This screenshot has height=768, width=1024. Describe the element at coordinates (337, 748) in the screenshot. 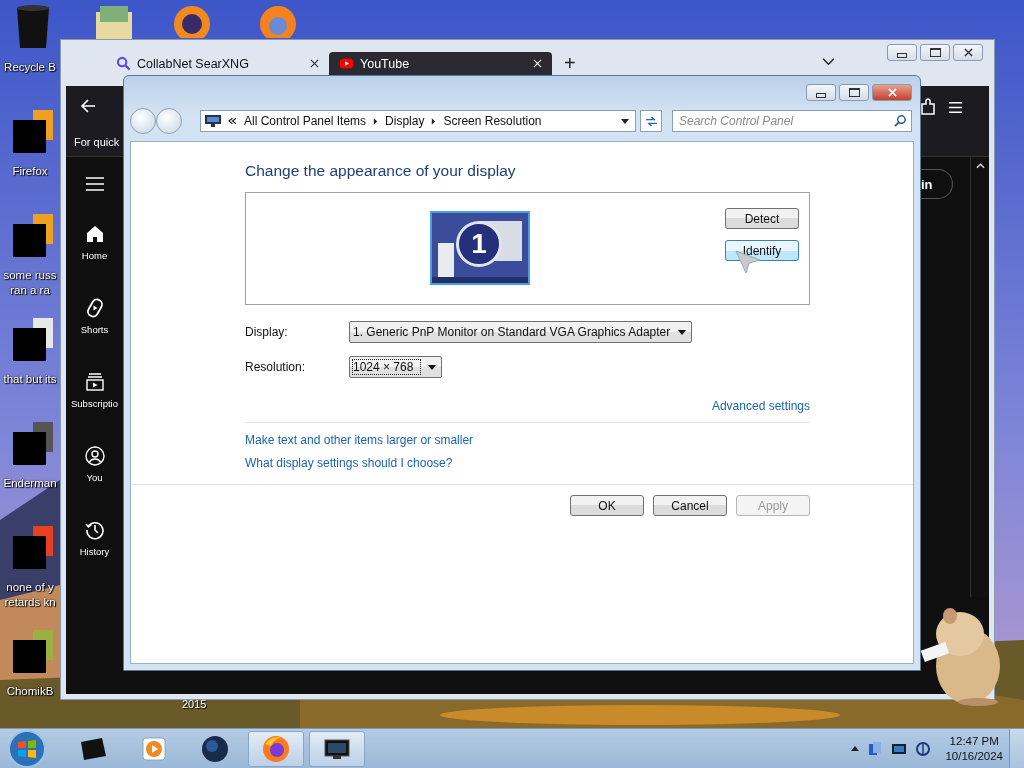

I see `taskbar-button` at that location.